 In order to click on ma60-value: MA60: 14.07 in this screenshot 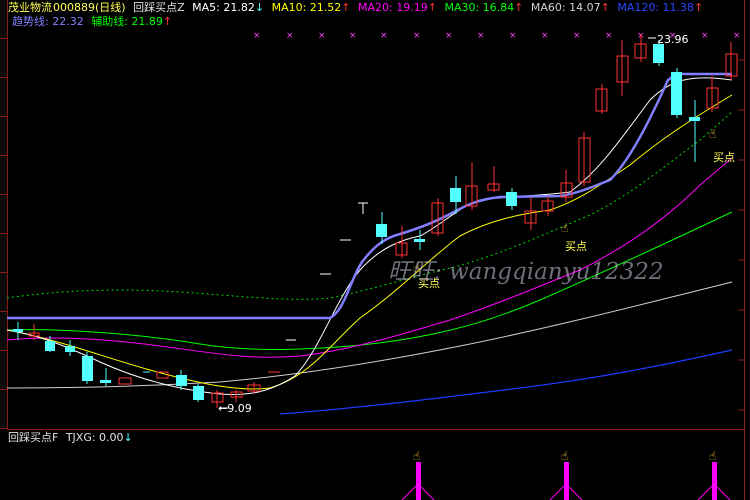, I will do `click(565, 7)`.